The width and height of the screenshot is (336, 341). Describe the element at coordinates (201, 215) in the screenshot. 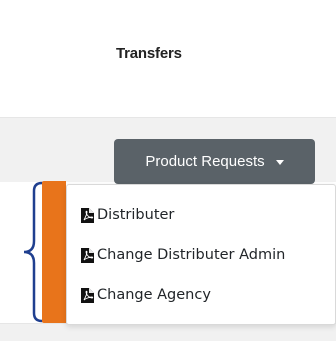

I see `menu-item-distributer: Distributer` at that location.